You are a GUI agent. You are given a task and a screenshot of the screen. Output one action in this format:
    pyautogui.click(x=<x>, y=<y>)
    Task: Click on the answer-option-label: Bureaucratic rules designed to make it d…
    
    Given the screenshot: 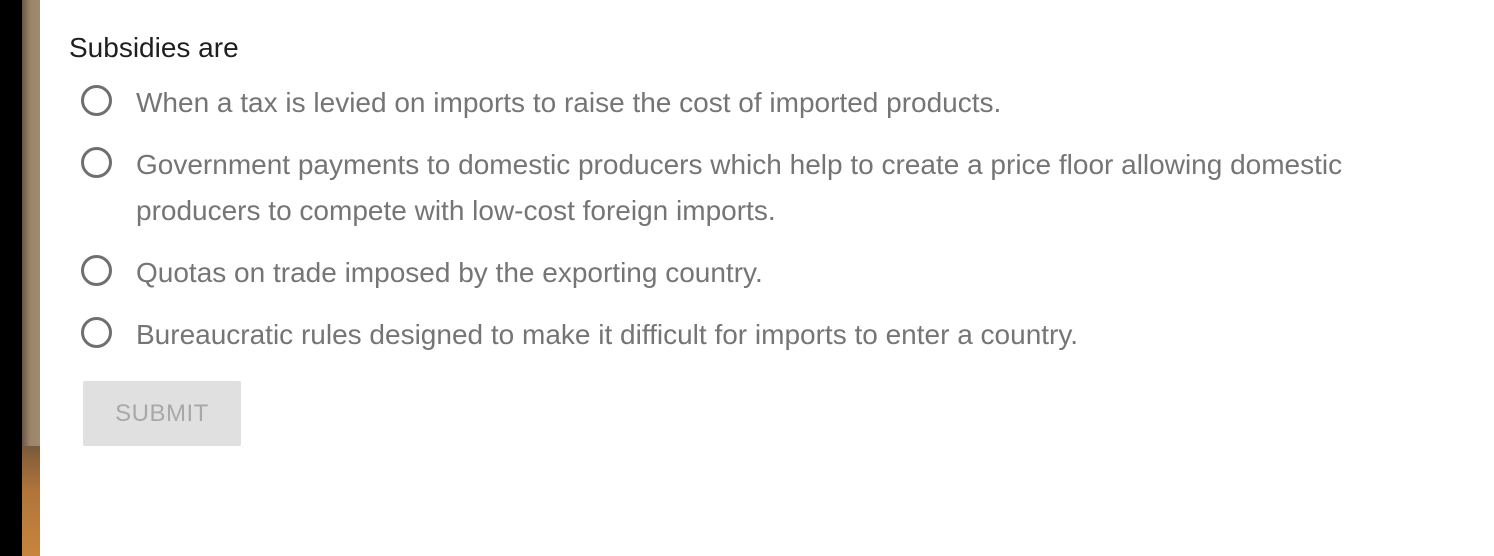 What is the action you would take?
    pyautogui.click(x=607, y=334)
    